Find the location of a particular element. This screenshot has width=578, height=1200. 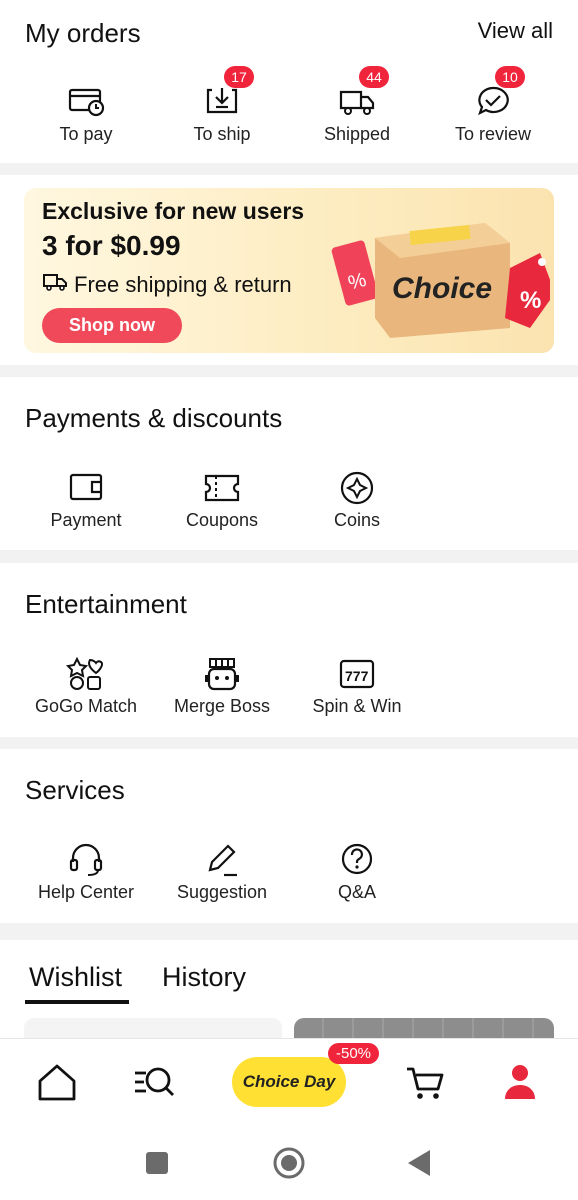

tab-wishlist: Wishlist is located at coordinates (75, 977).